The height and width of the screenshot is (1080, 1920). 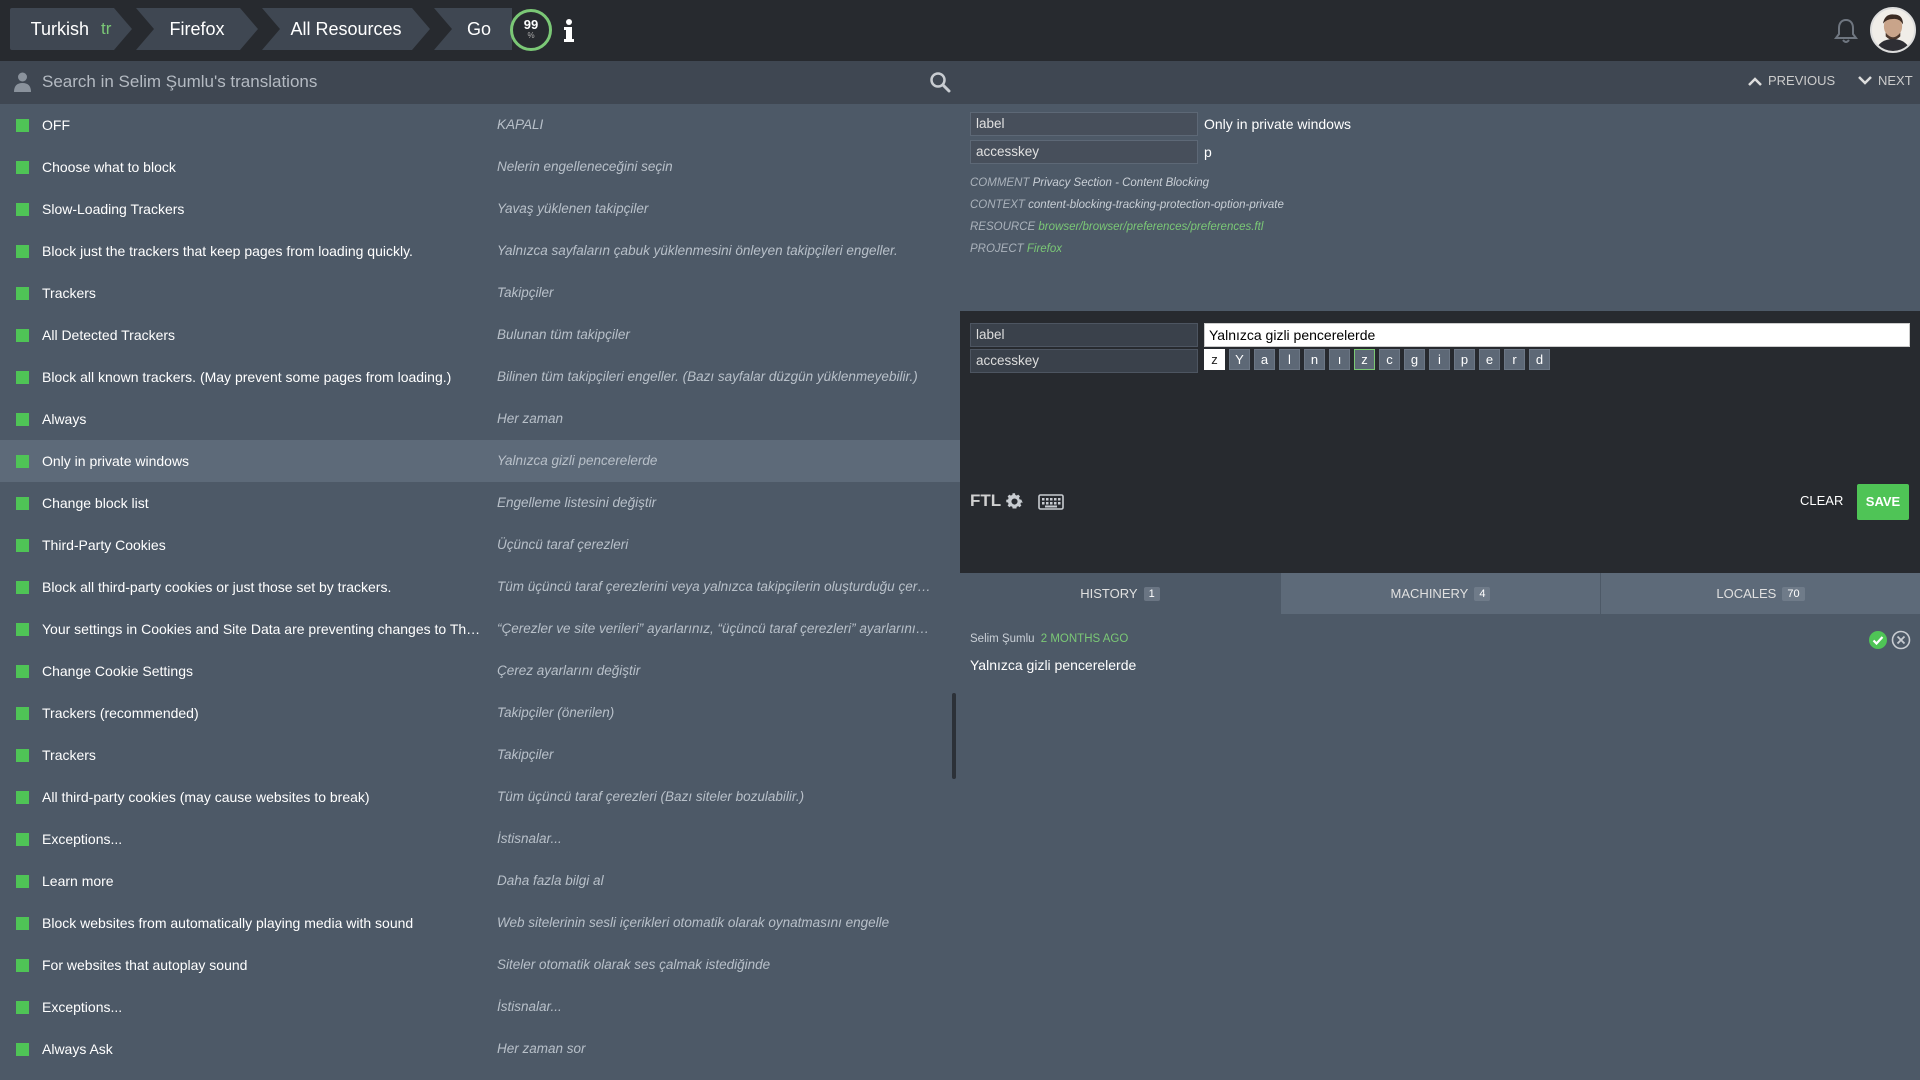 What do you see at coordinates (1557, 335) in the screenshot?
I see `translation-input: Yalnızca gizli pencerelerde` at bounding box center [1557, 335].